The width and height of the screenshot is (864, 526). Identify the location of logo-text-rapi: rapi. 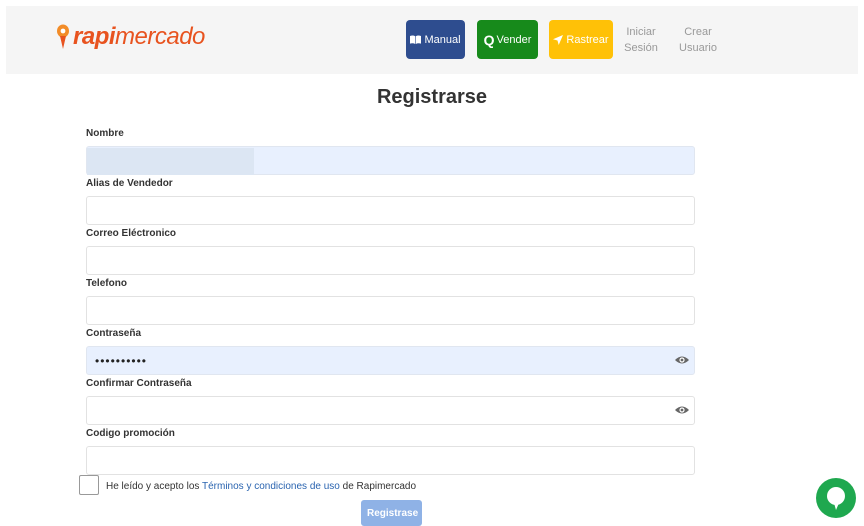
(94, 36).